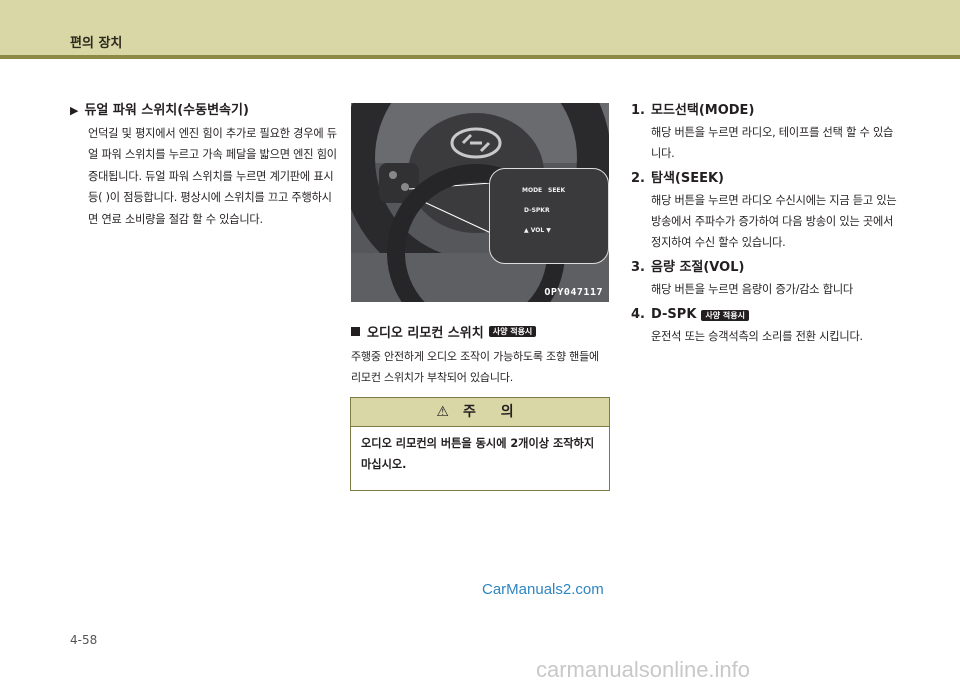 This screenshot has width=960, height=685. I want to click on footer-watermark: carmanualsonline.info, so click(643, 669).